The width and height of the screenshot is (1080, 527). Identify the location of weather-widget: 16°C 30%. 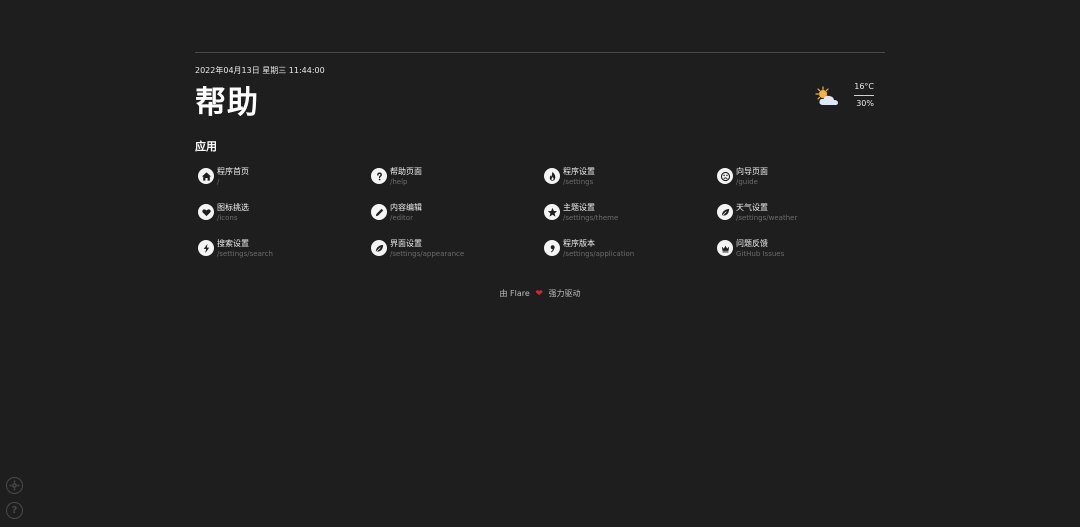
(844, 96).